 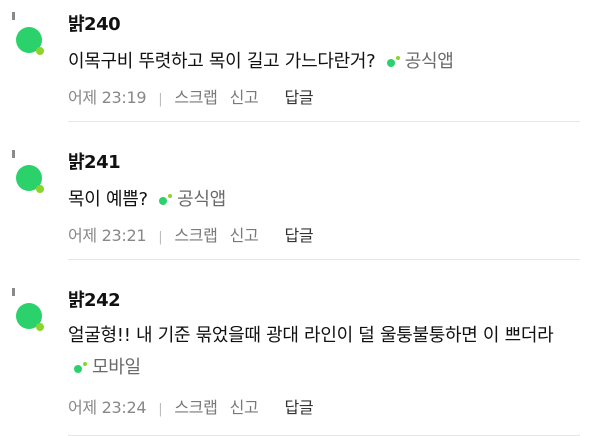 I want to click on comment-meta: 어제 23:24 | 스크랩 신고 답글, so click(x=191, y=406).